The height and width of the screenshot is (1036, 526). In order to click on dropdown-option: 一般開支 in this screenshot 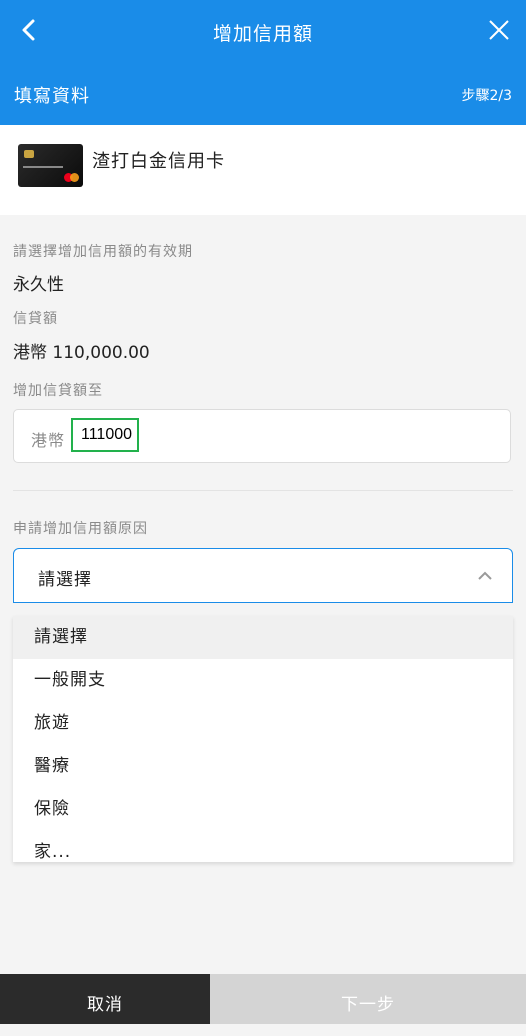, I will do `click(263, 680)`.